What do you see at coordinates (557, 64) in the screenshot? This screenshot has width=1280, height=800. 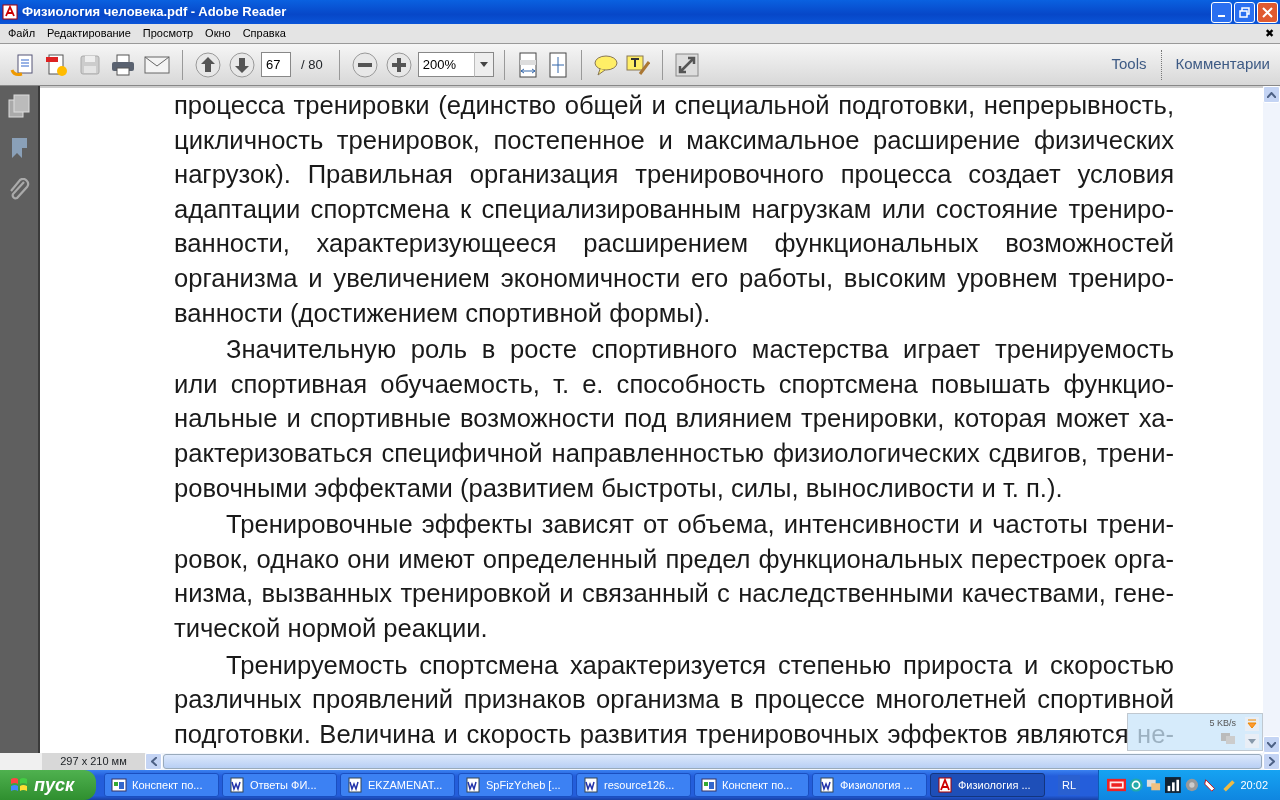 I see `fit-page-icon` at bounding box center [557, 64].